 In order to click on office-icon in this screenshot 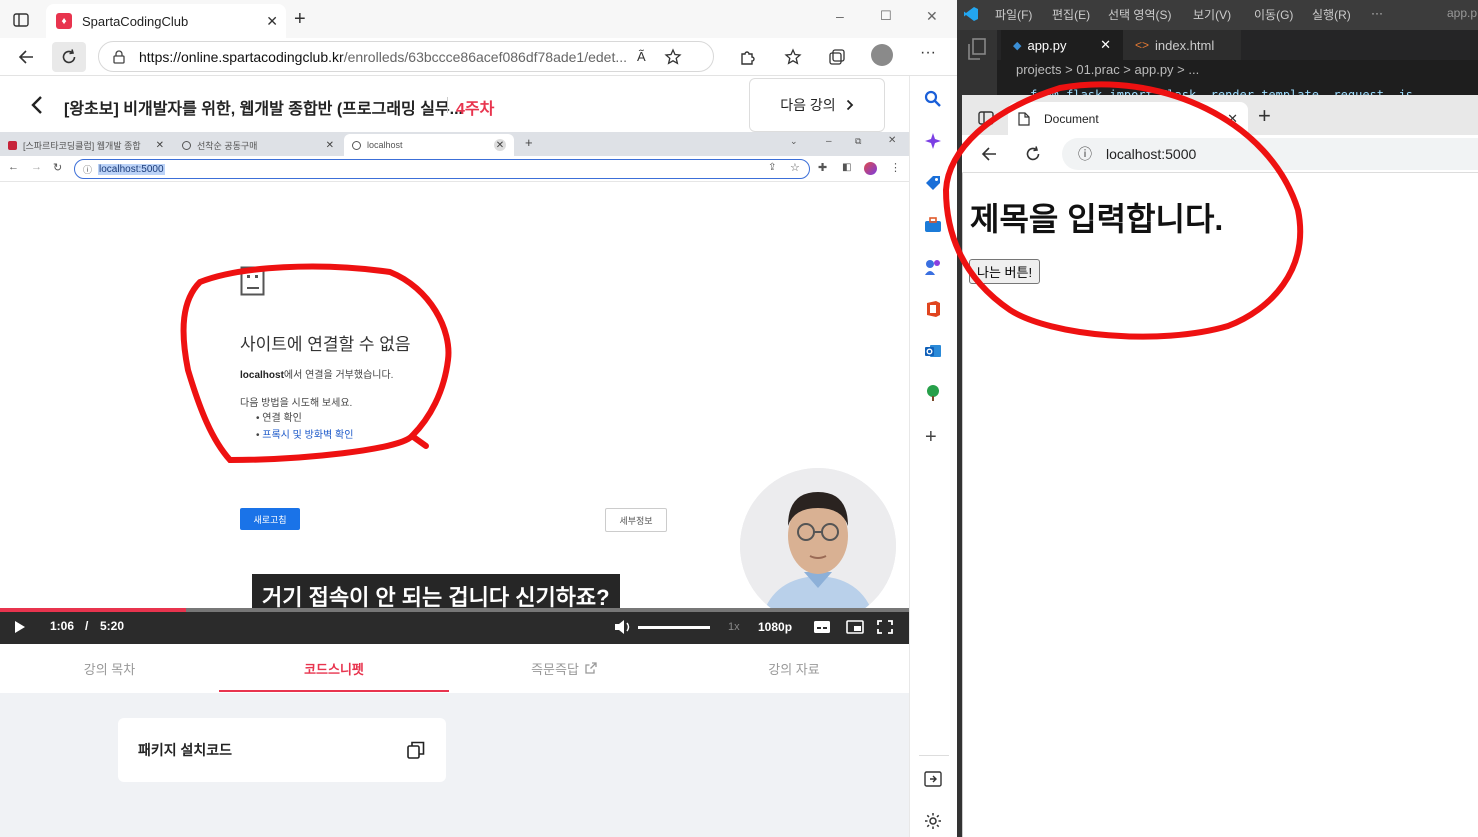, I will do `click(933, 309)`.